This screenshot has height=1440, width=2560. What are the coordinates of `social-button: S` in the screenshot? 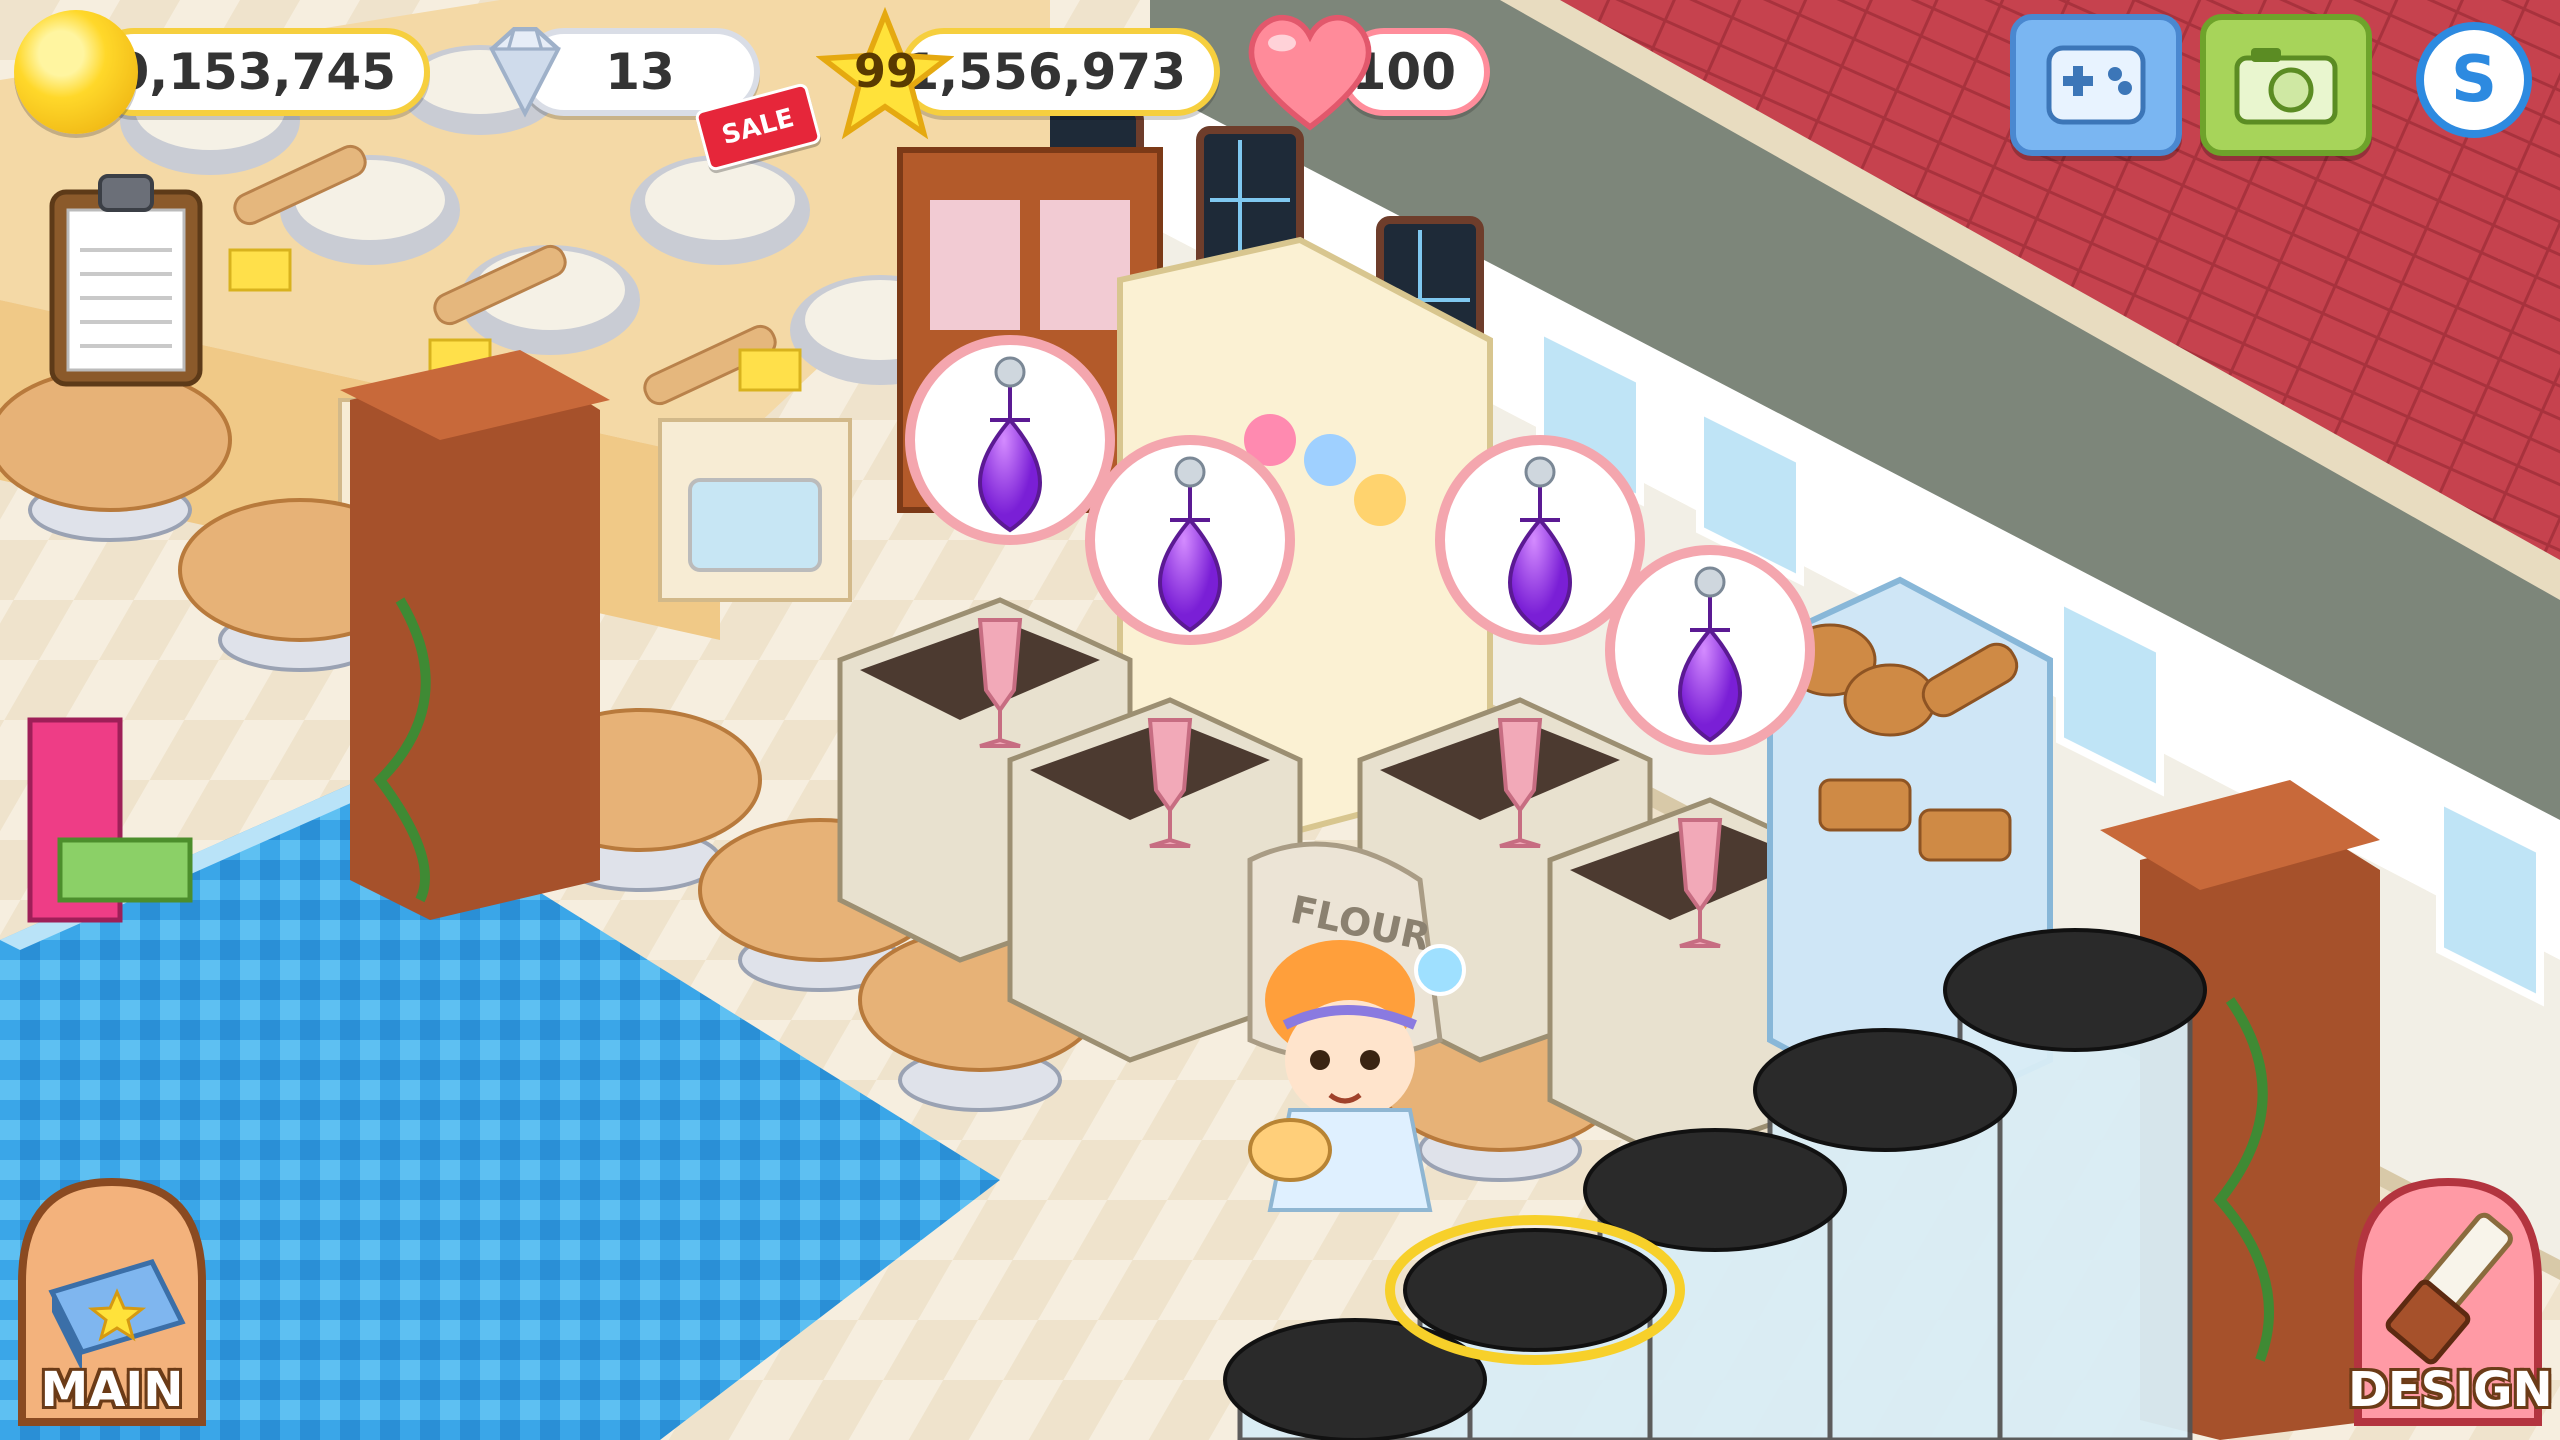 It's located at (2474, 80).